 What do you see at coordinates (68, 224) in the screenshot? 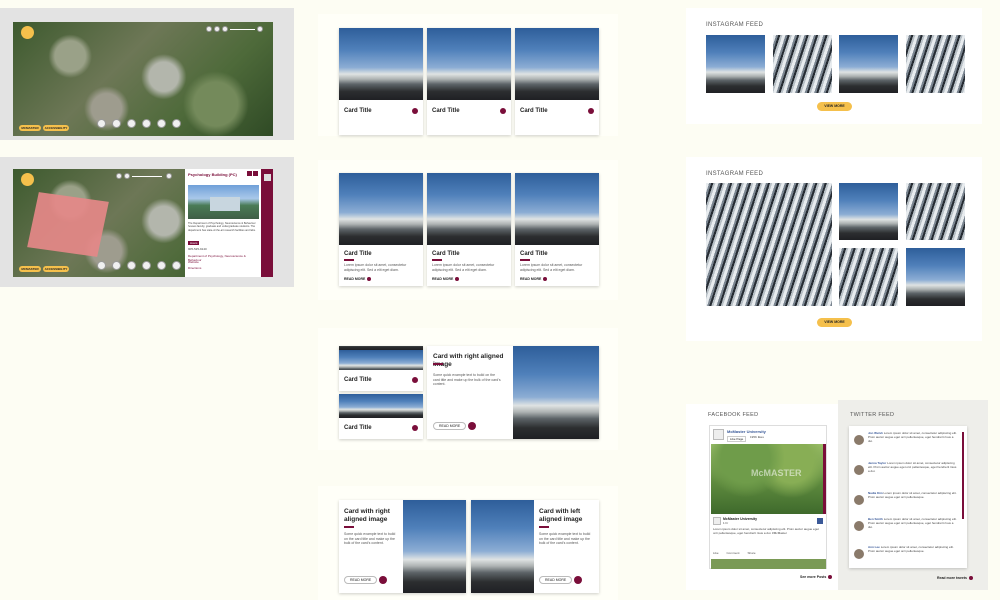
I see `highlighted-building` at bounding box center [68, 224].